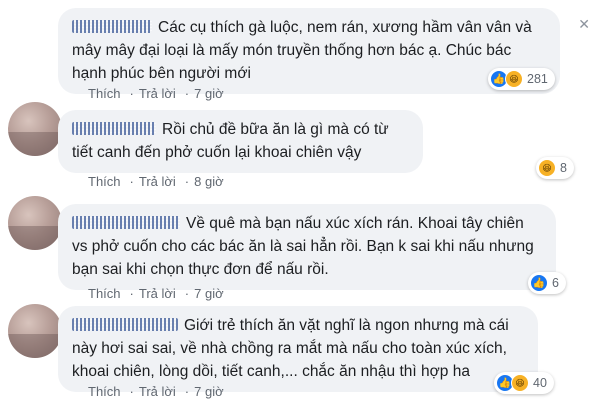 This screenshot has height=400, width=600. What do you see at coordinates (584, 24) in the screenshot?
I see `close-icon: ✕` at bounding box center [584, 24].